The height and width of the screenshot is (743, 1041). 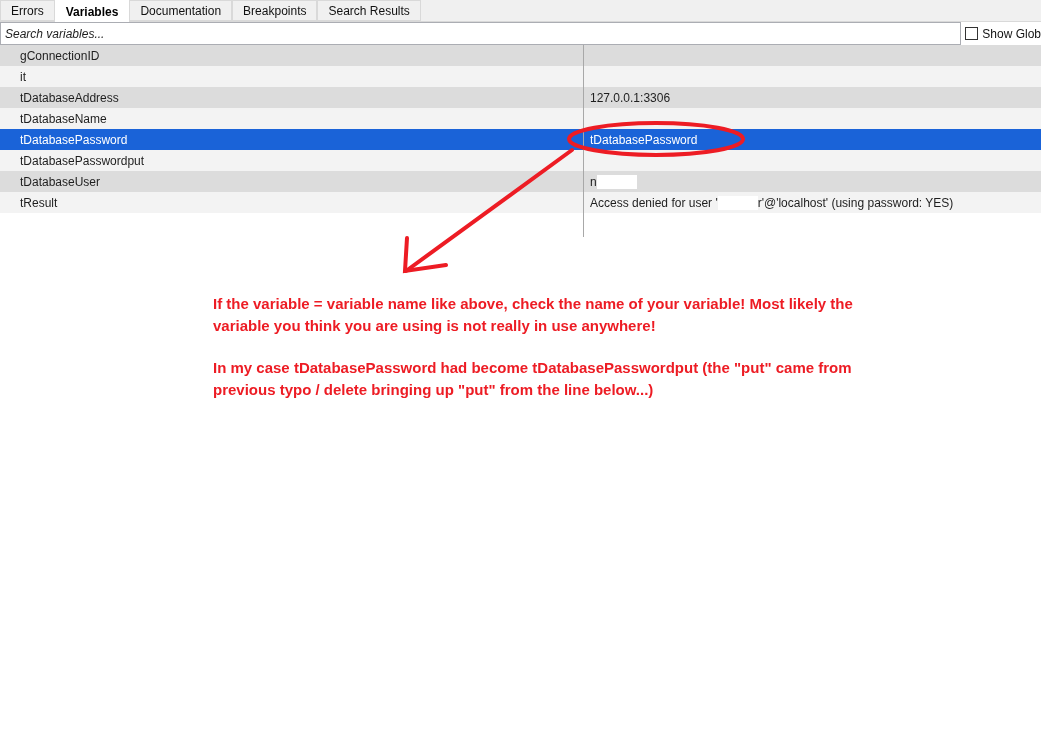 I want to click on tab: Errors, so click(x=27, y=10).